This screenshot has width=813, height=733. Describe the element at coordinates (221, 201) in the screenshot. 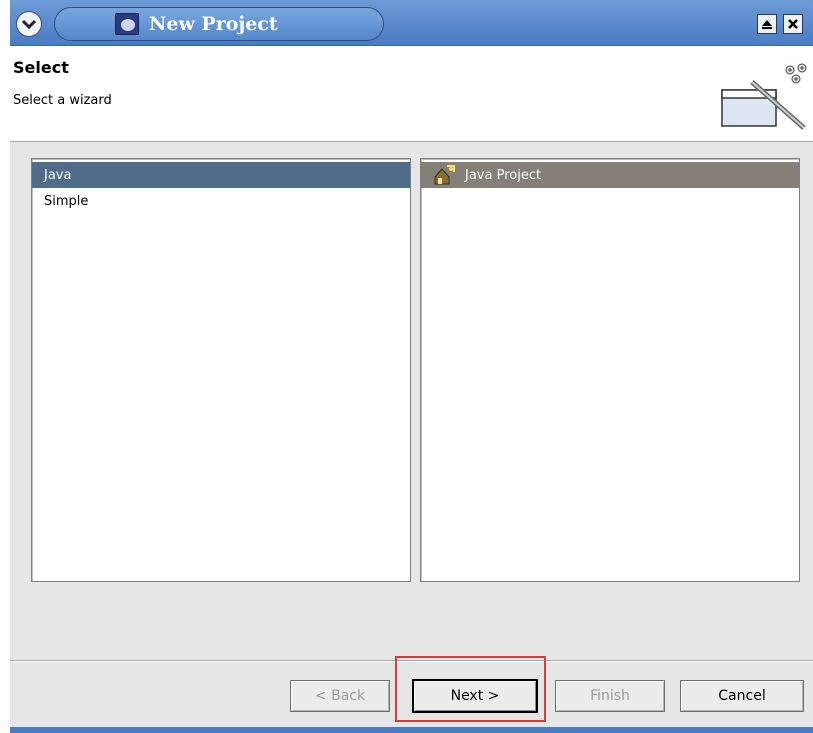

I see `list-item-simple: Simple` at that location.